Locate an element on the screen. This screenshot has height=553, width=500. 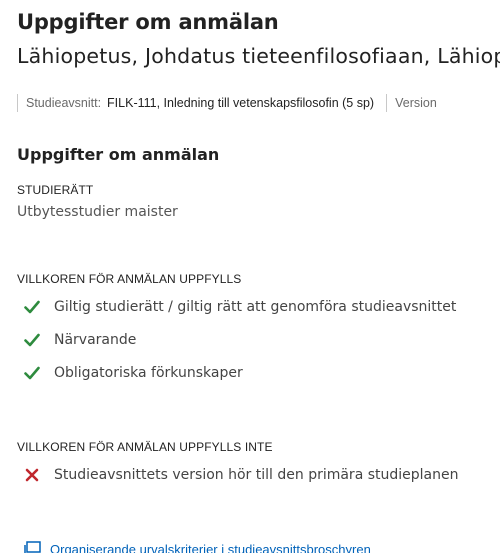
course-unit-label: Studieavsnitt: is located at coordinates (64, 103).